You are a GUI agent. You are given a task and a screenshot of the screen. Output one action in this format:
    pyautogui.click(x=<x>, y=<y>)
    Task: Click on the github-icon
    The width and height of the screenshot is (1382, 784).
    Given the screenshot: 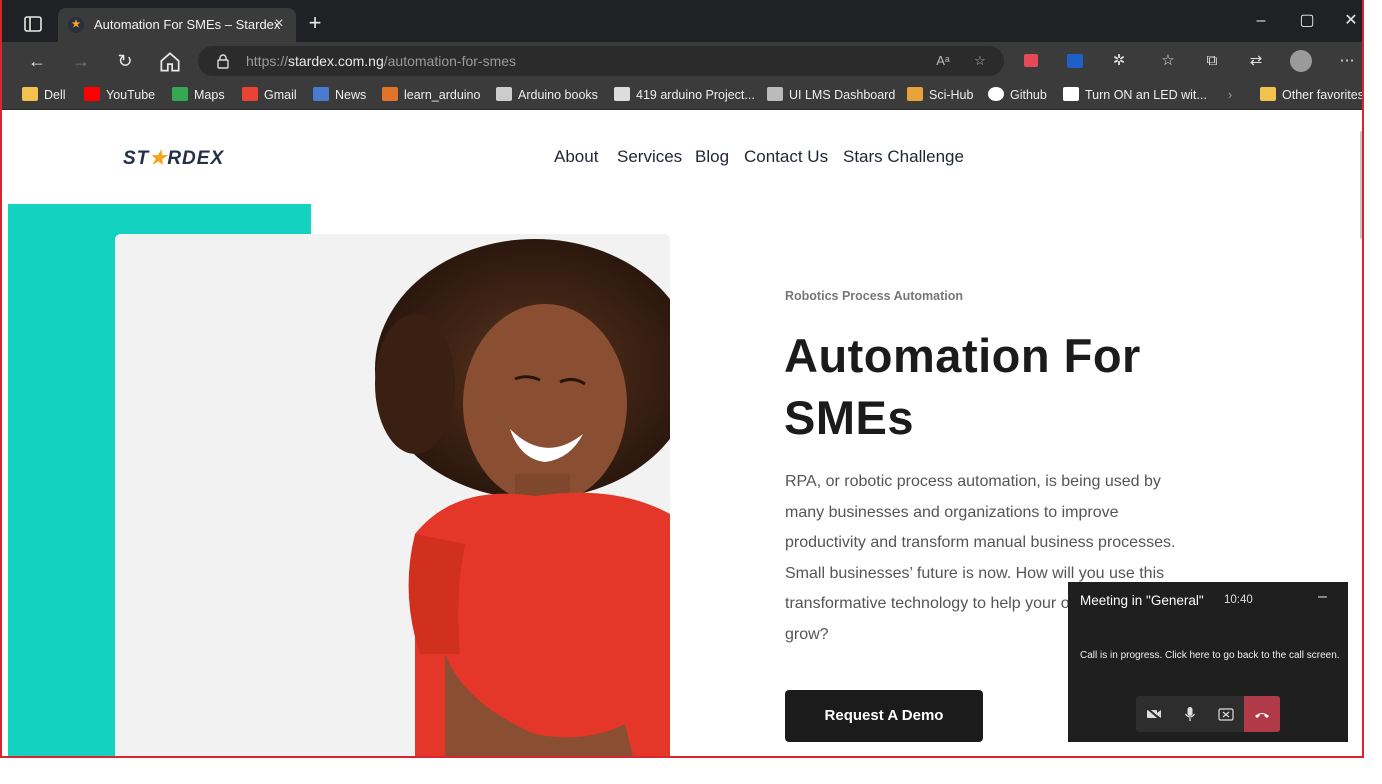 What is the action you would take?
    pyautogui.click(x=996, y=94)
    